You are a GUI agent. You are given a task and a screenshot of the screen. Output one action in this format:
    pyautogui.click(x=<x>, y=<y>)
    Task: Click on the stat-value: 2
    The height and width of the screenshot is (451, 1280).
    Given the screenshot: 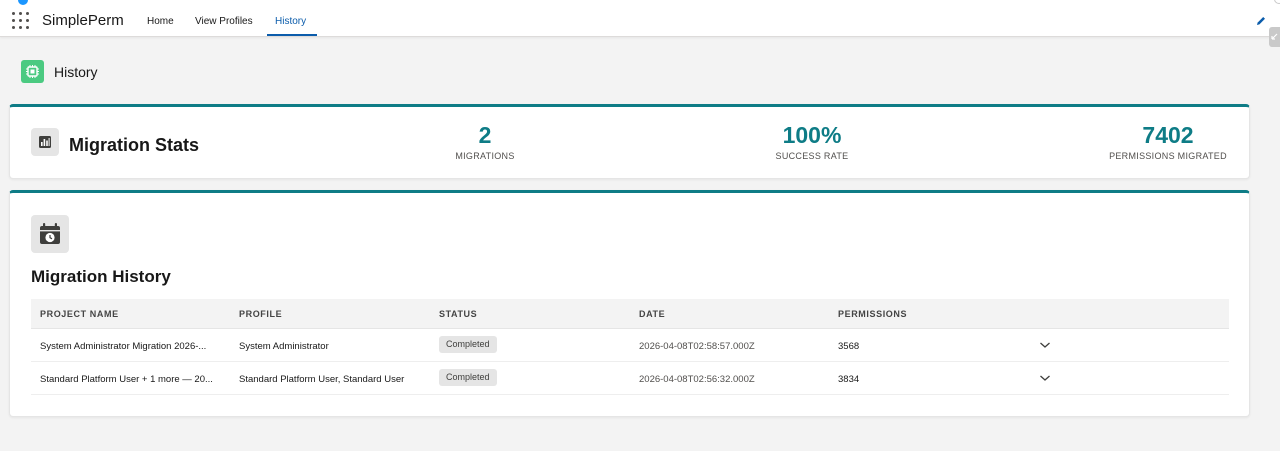 What is the action you would take?
    pyautogui.click(x=485, y=135)
    